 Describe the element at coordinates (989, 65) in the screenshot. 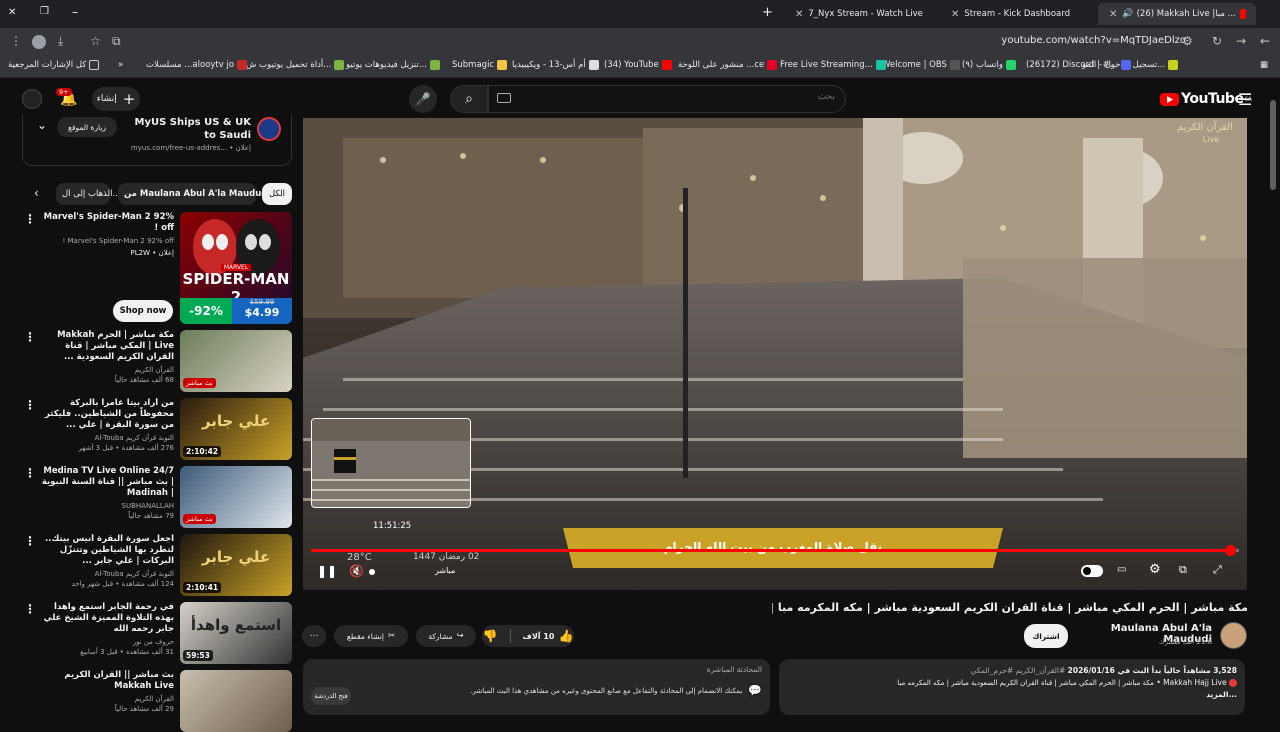

I see `bookmark-item: (٩) واتساب` at that location.